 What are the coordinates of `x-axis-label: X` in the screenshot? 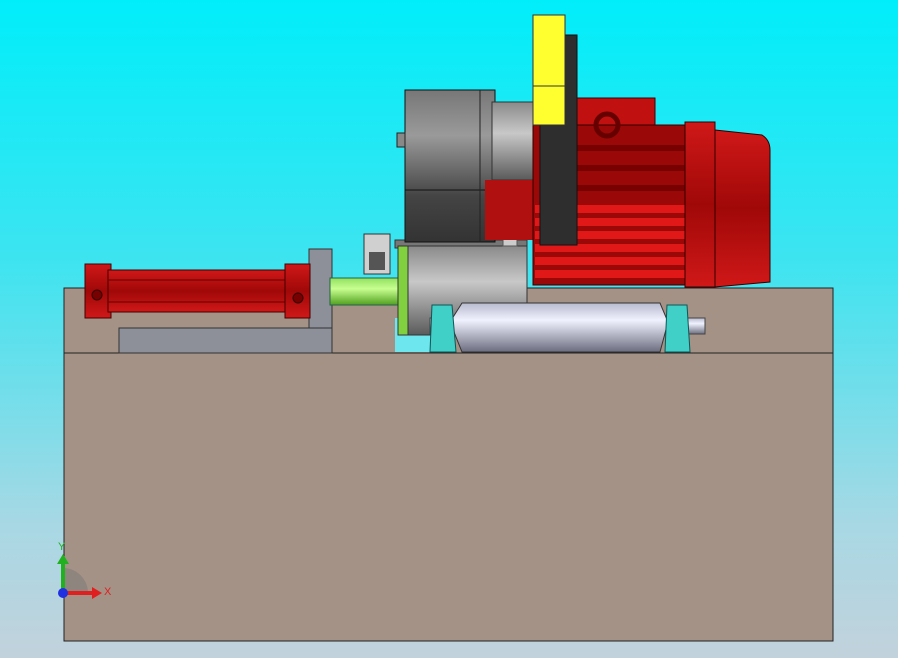 It's located at (108, 592).